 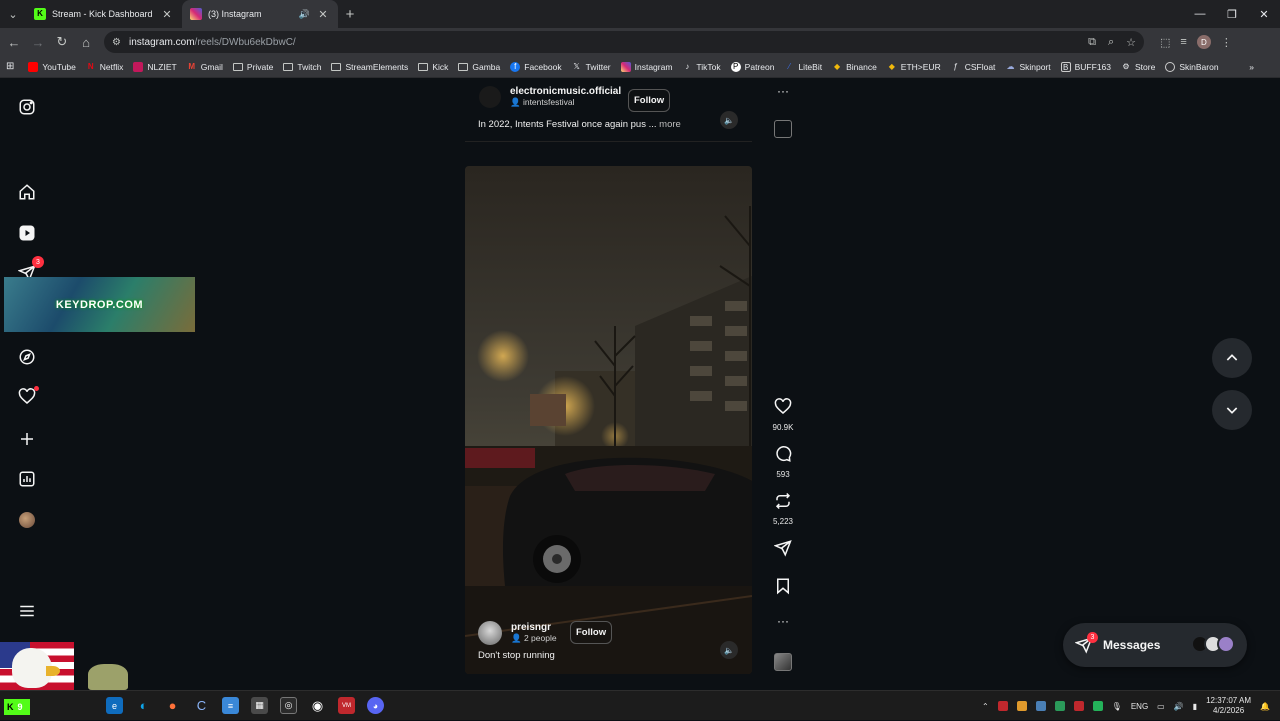 What do you see at coordinates (646, 66) in the screenshot?
I see `bookmark-instagram: Instagram` at bounding box center [646, 66].